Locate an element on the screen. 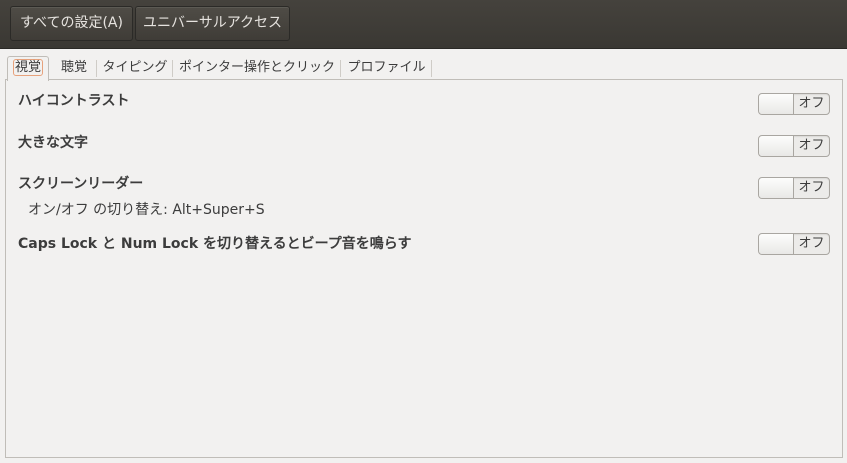  tab-typing: タイピング is located at coordinates (135, 68).